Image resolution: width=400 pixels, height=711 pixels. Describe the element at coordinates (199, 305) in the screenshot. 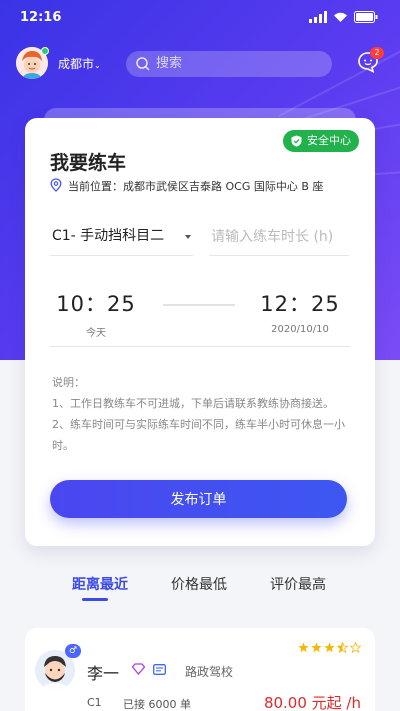

I see `time-range-divider` at that location.